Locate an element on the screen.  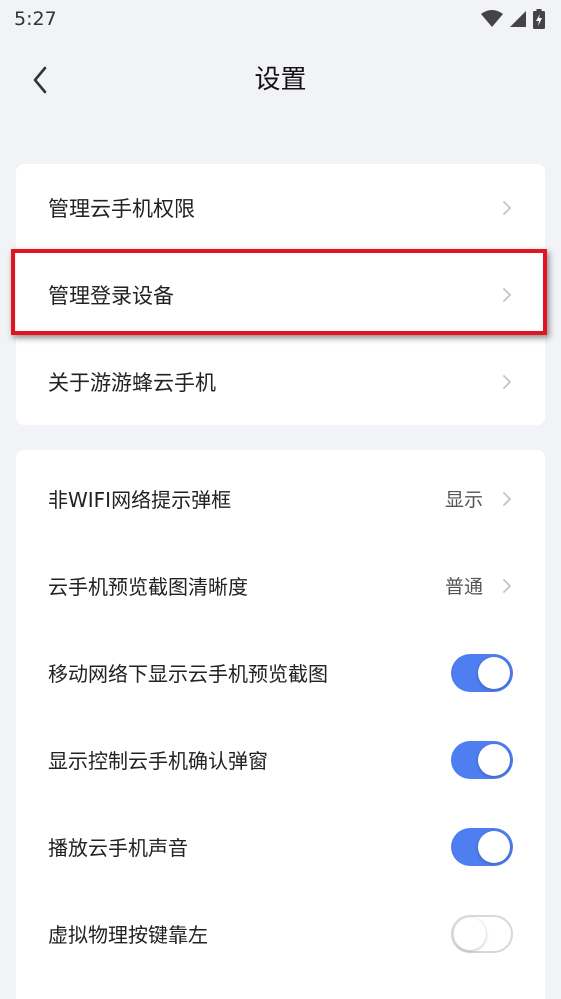
row-label: 播放云手机声音 is located at coordinates (118, 848).